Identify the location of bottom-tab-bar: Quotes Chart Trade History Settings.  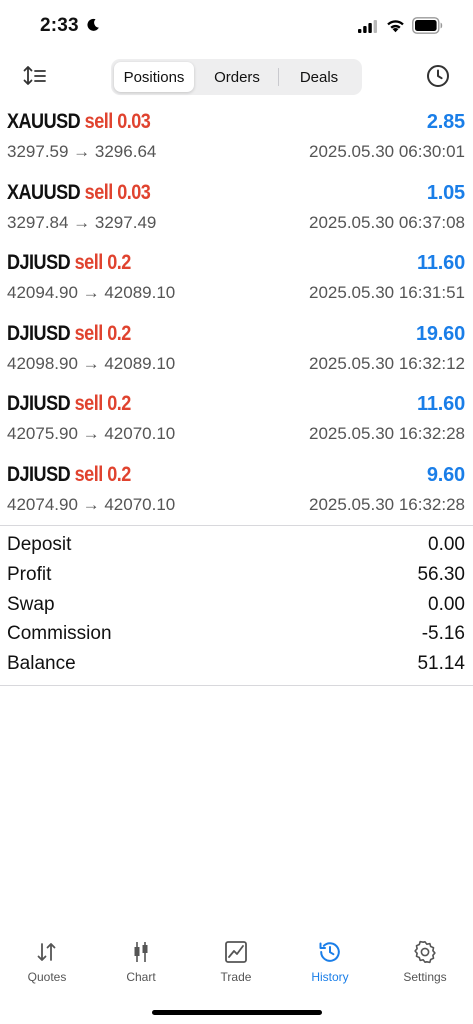
(236, 960).